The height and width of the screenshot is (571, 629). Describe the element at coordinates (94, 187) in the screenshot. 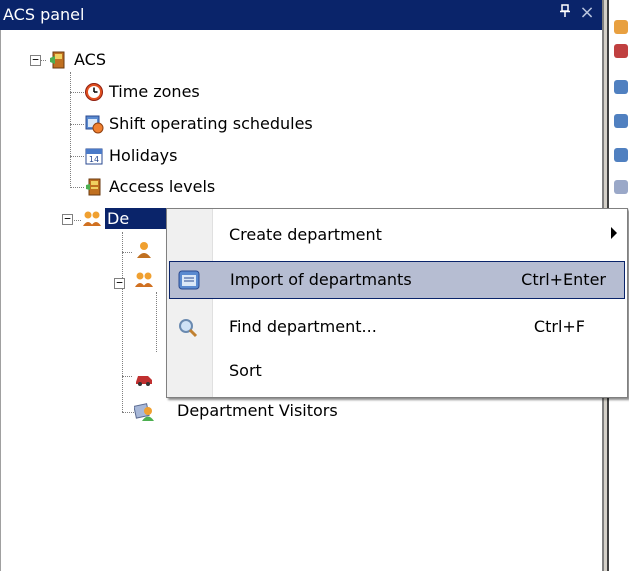

I see `access-level-icon` at that location.